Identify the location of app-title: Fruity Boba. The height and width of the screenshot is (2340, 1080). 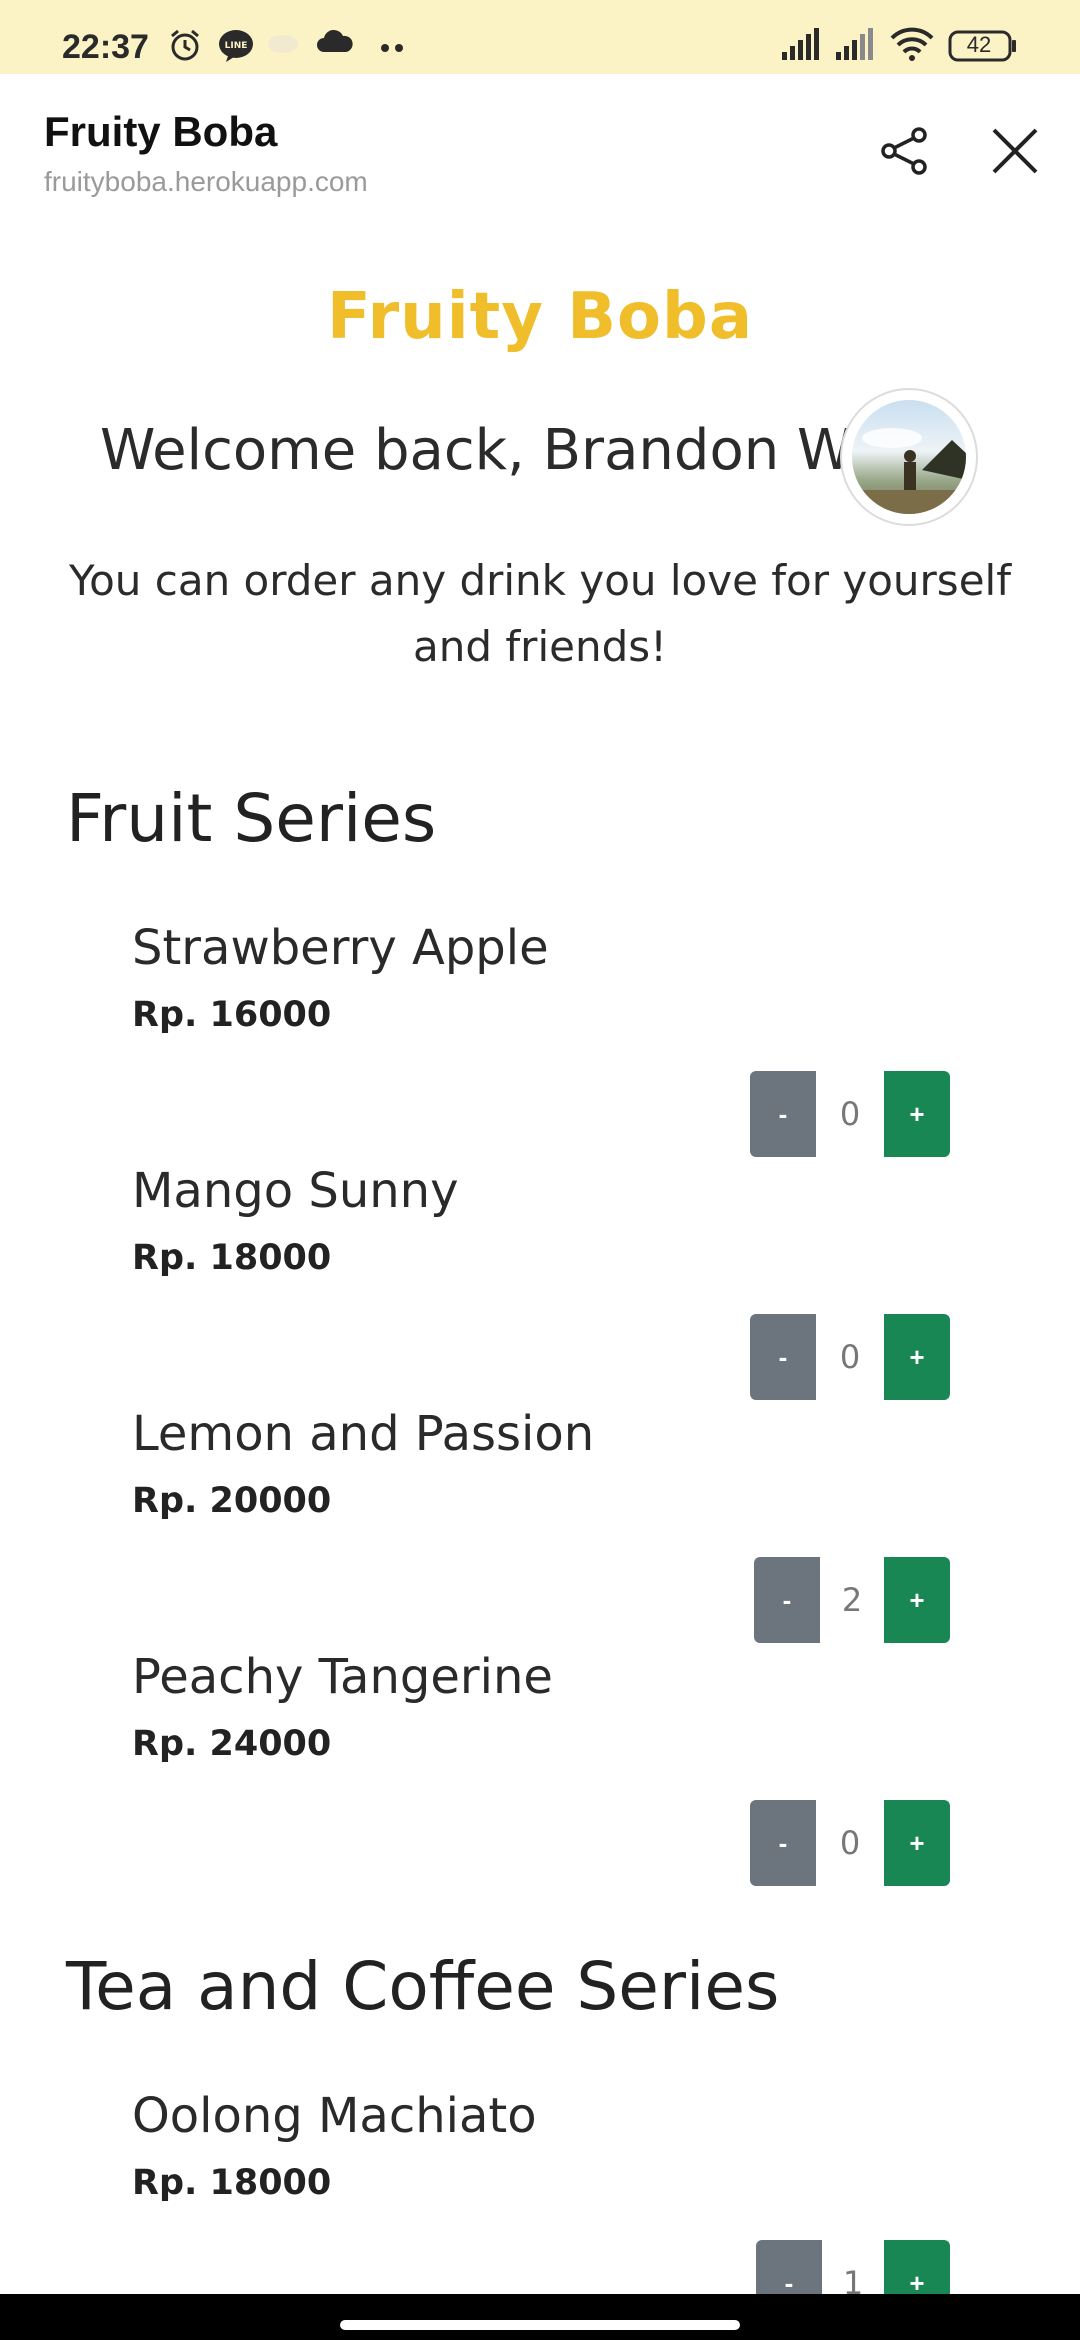
(161, 131).